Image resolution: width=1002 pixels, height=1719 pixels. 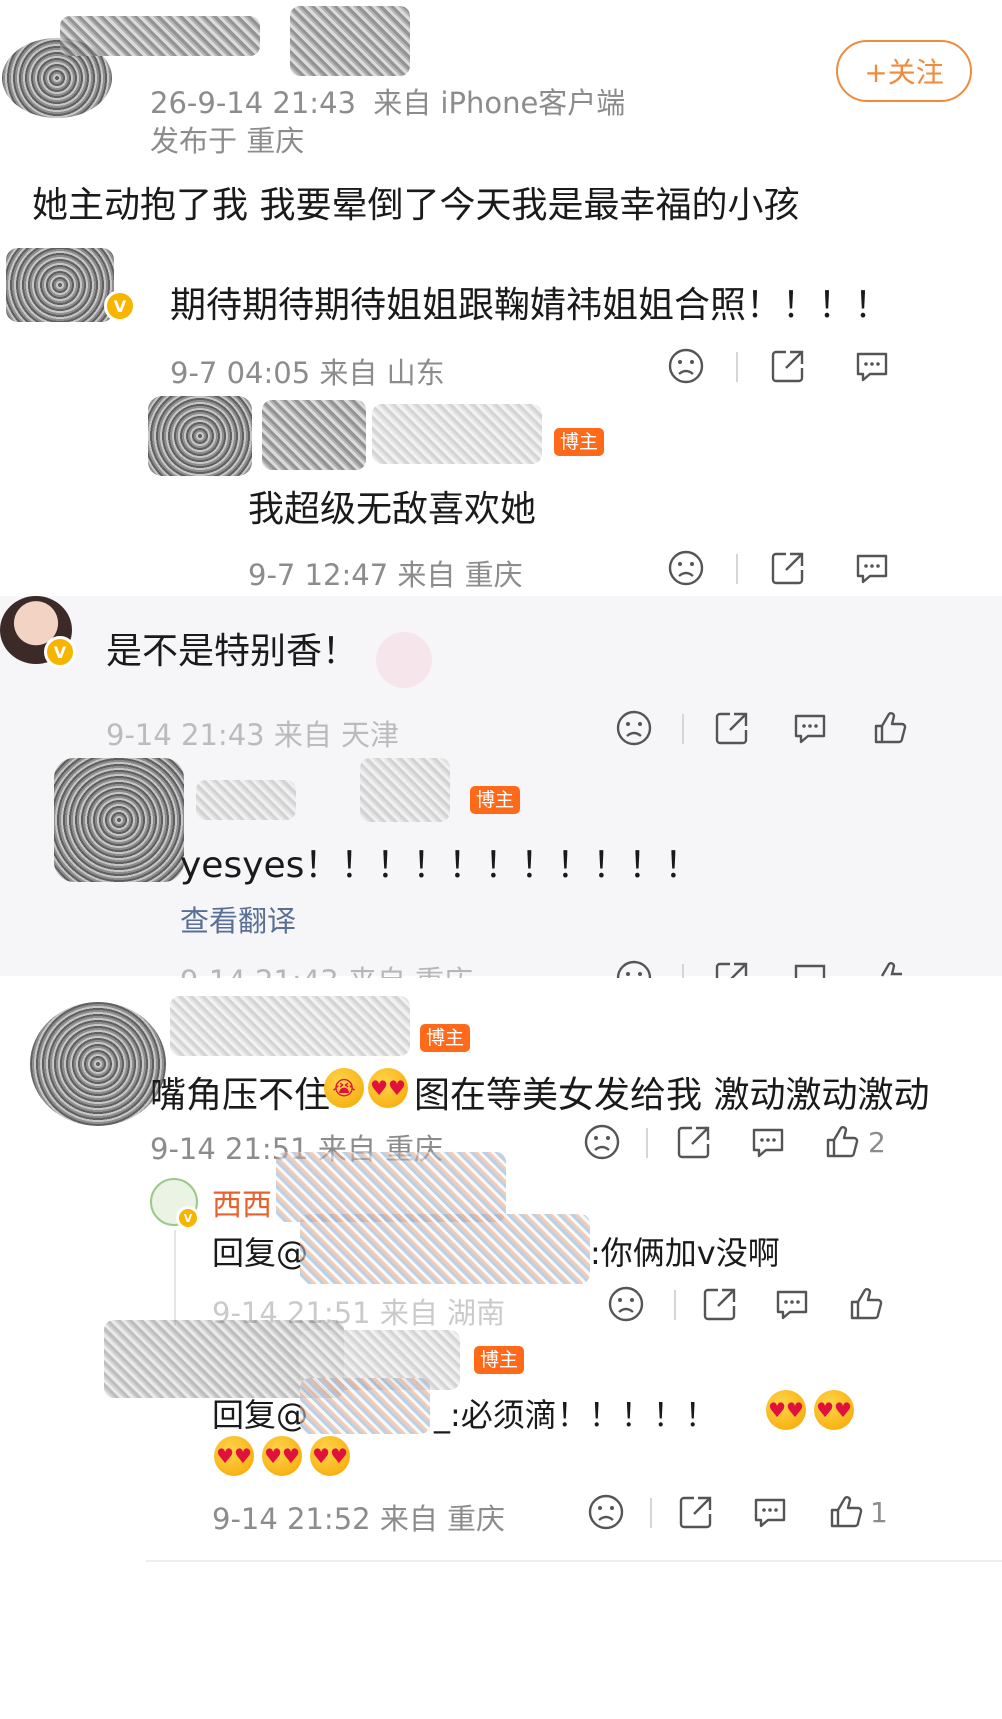 What do you see at coordinates (307, 373) in the screenshot?
I see `comment-meta: 9-7 04:05 来自 山东` at bounding box center [307, 373].